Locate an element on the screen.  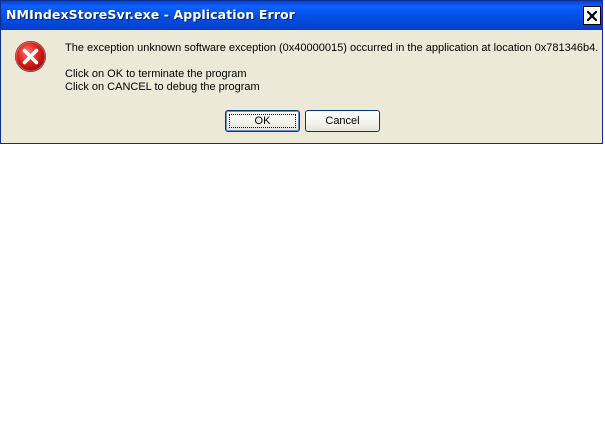
ok-button: OK is located at coordinates (262, 121).